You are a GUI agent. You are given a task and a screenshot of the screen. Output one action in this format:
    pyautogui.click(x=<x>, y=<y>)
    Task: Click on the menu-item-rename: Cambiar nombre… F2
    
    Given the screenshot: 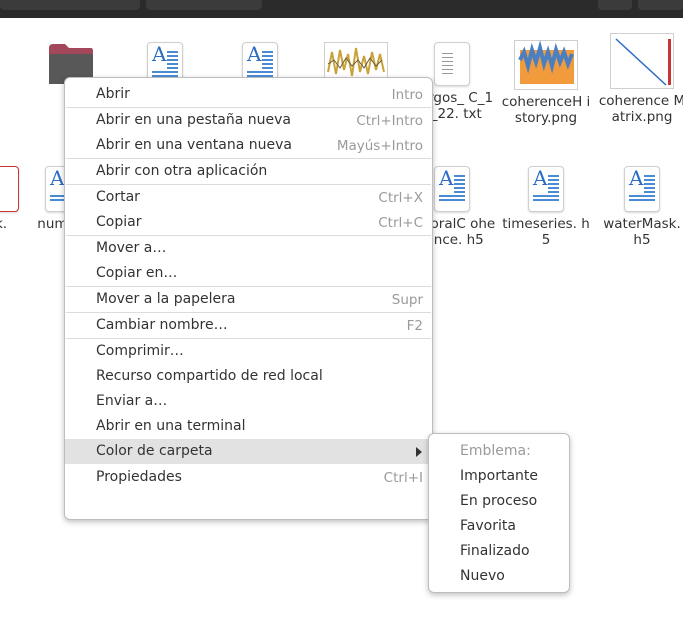 What is the action you would take?
    pyautogui.click(x=248, y=325)
    